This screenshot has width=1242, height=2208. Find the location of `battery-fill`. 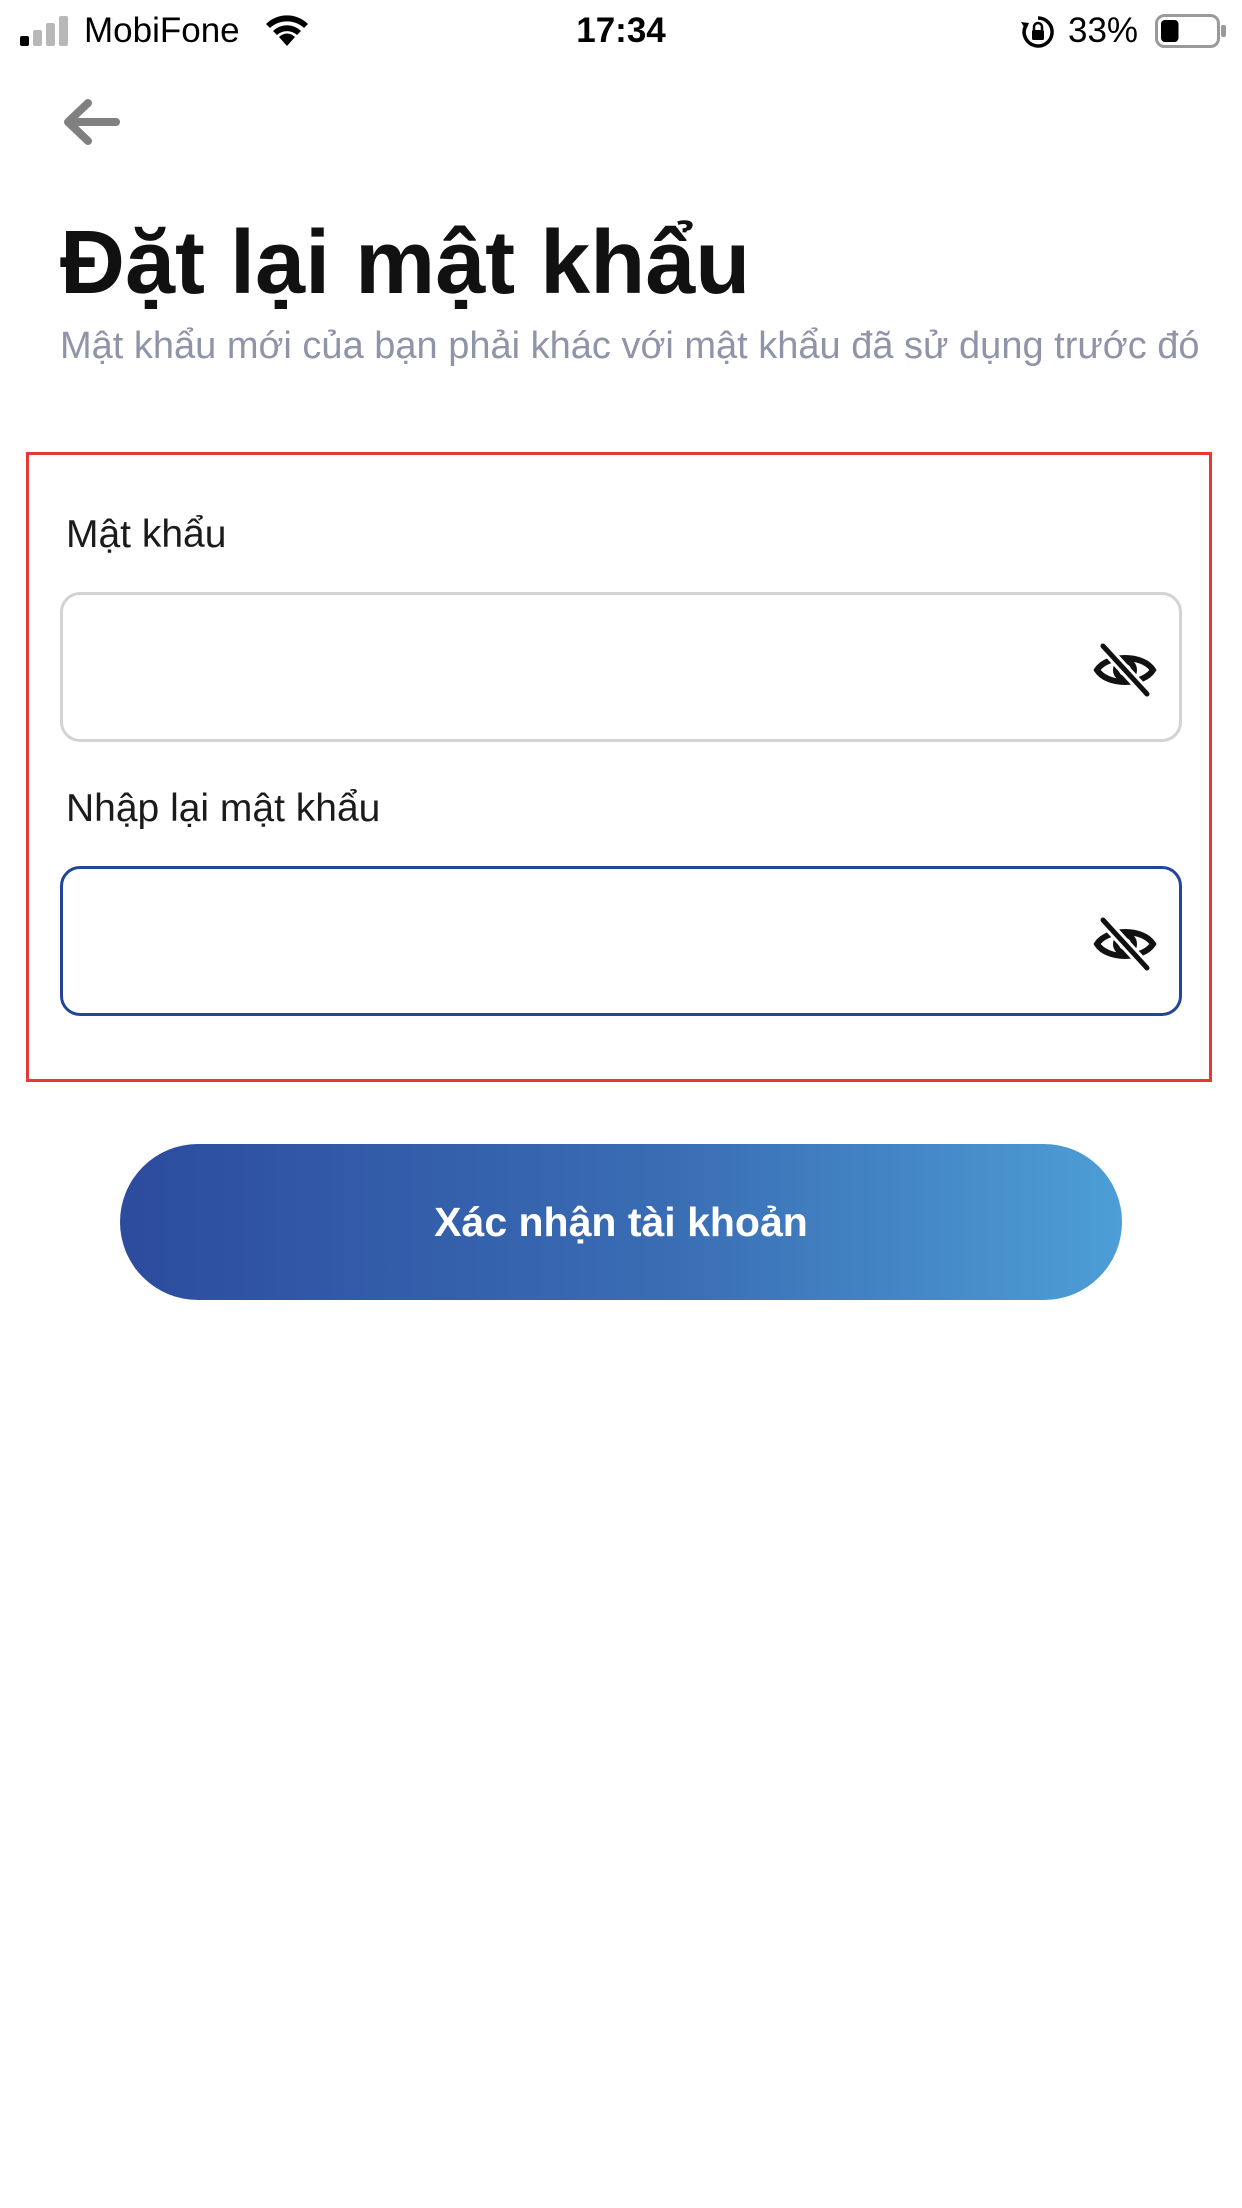

battery-fill is located at coordinates (1170, 31).